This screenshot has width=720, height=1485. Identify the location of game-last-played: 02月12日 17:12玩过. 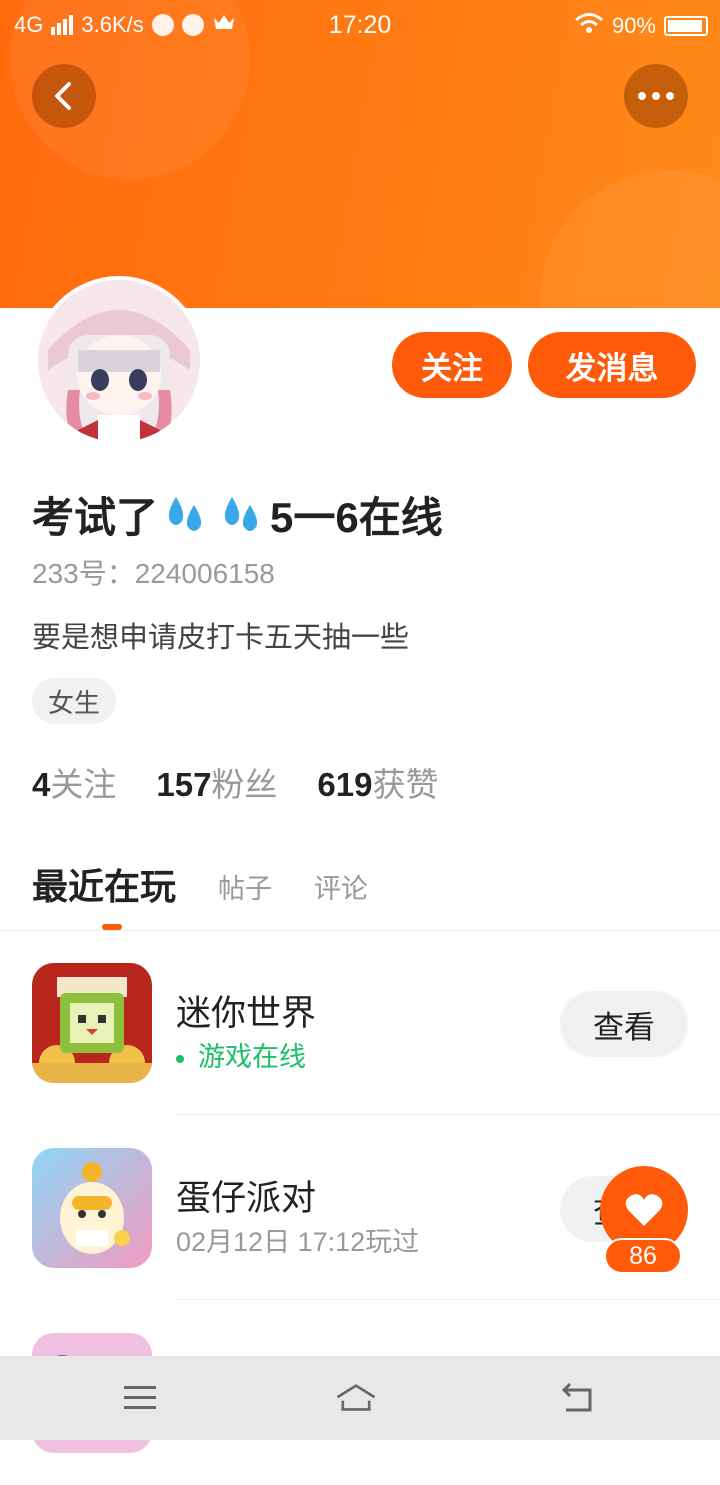
(298, 1242).